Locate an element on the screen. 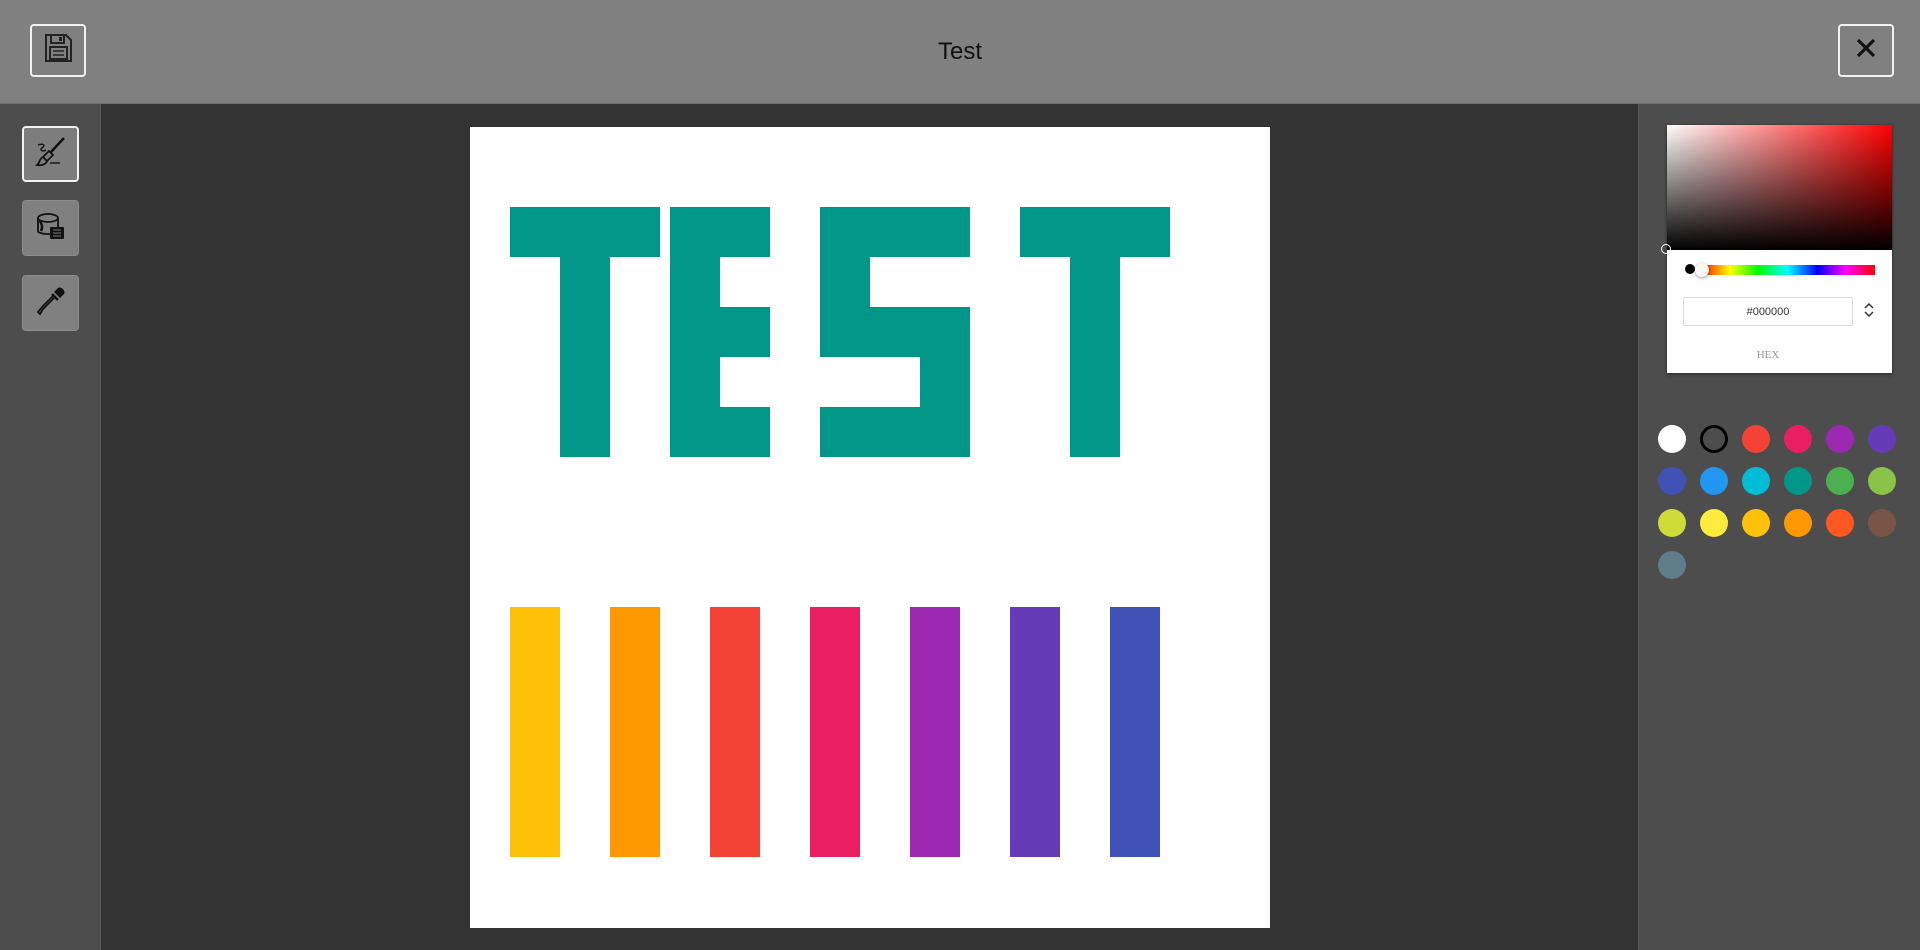 This screenshot has width=1920, height=950. eyedropper-icon is located at coordinates (51, 303).